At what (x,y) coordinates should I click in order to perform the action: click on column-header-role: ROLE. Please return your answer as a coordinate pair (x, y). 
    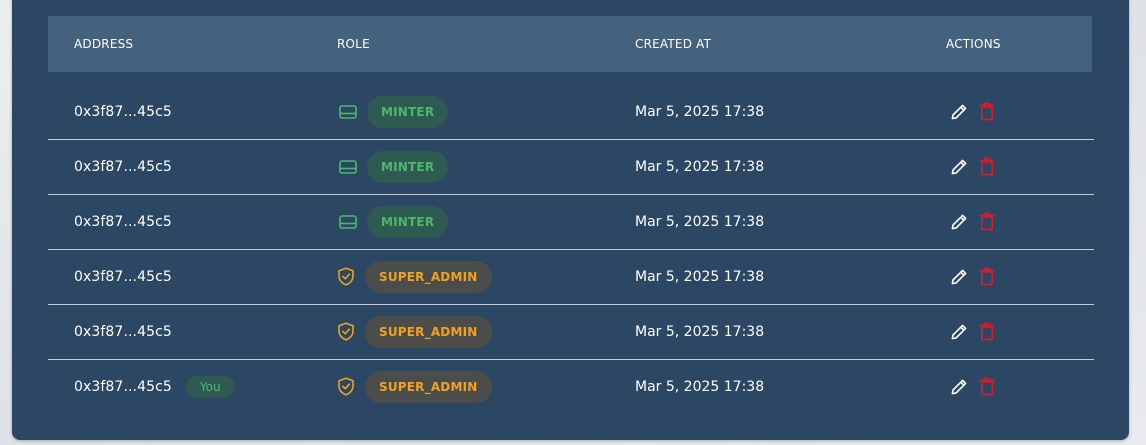
    Looking at the image, I should click on (353, 44).